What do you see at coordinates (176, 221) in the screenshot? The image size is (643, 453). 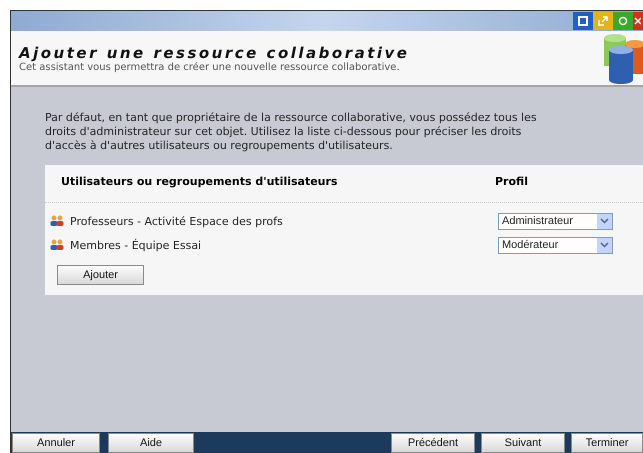 I see `group-name: Professeurs - Activité Espace des profs` at bounding box center [176, 221].